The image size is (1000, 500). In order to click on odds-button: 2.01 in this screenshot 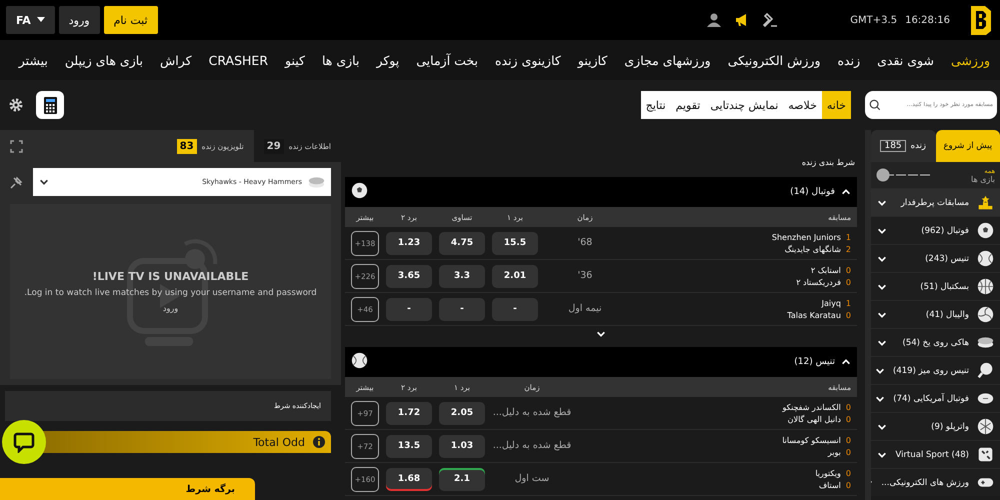, I will do `click(515, 276)`.